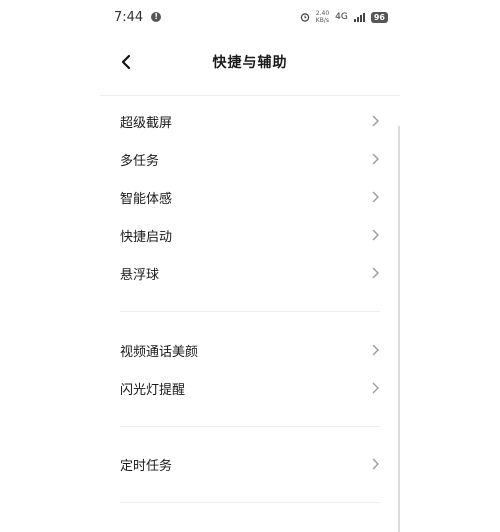 The height and width of the screenshot is (532, 500). I want to click on chevron-left-icon, so click(126, 62).